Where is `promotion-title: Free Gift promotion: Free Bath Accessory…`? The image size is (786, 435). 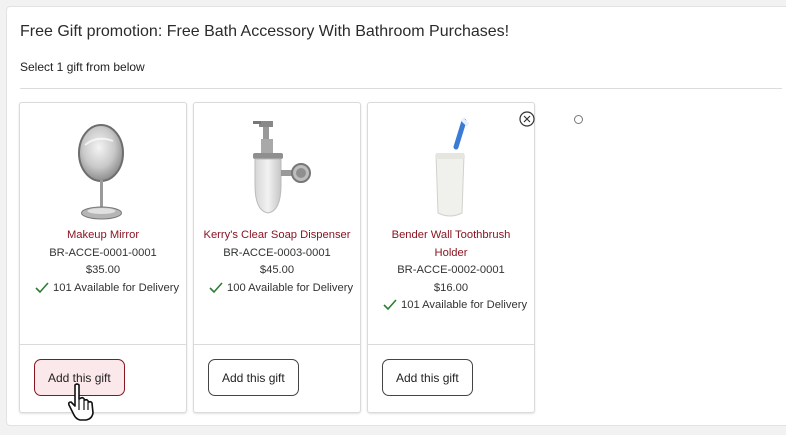 promotion-title: Free Gift promotion: Free Bath Accessory… is located at coordinates (265, 31).